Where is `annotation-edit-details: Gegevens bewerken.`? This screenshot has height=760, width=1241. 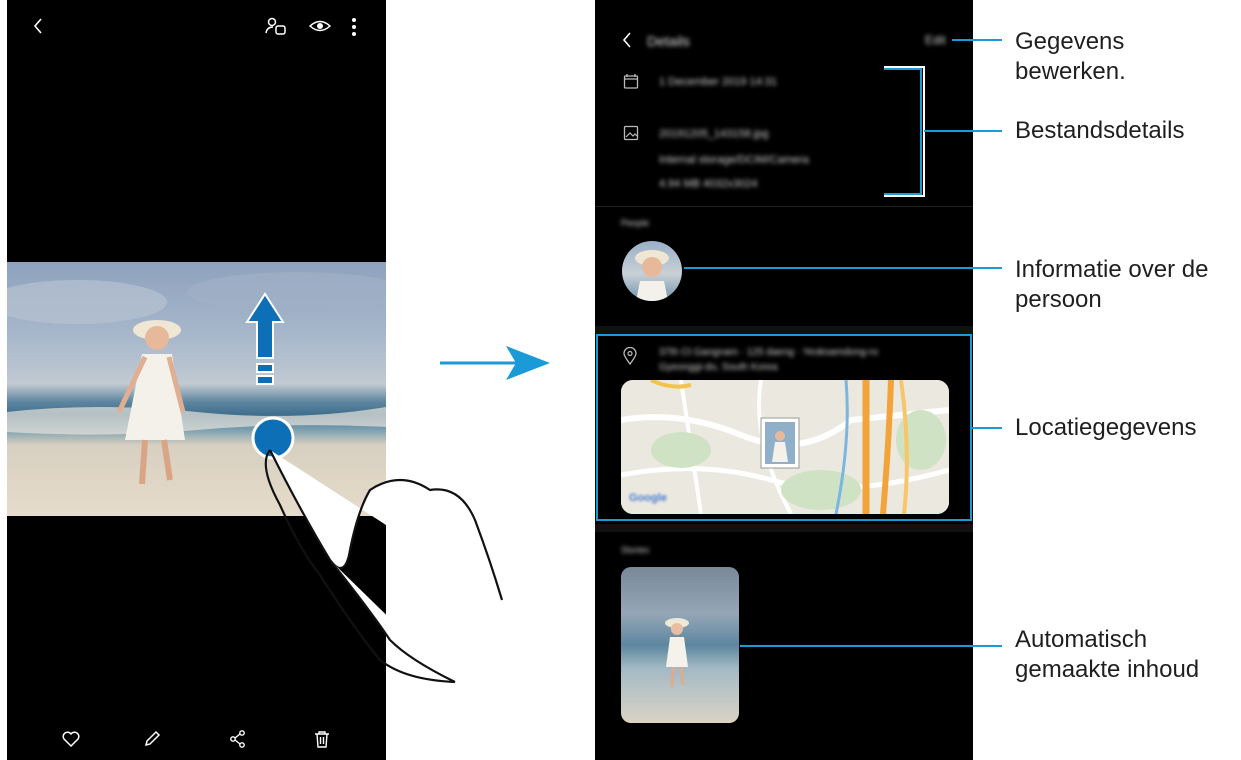 annotation-edit-details: Gegevens bewerken. is located at coordinates (1070, 56).